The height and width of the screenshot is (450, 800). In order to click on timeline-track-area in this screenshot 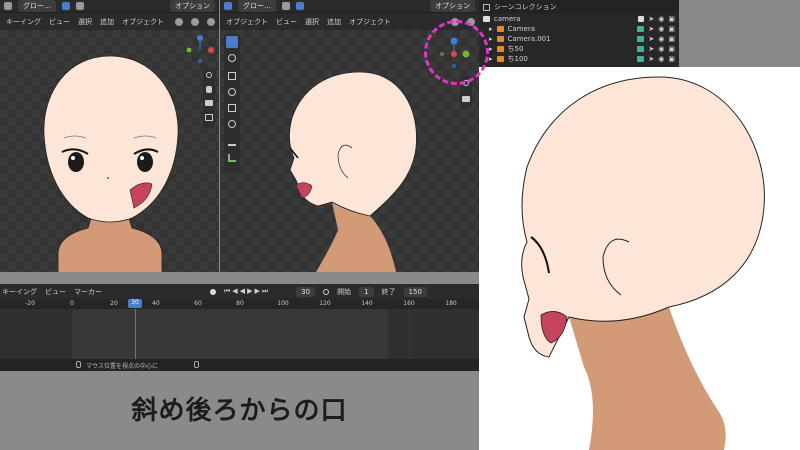, I will do `click(239, 334)`.